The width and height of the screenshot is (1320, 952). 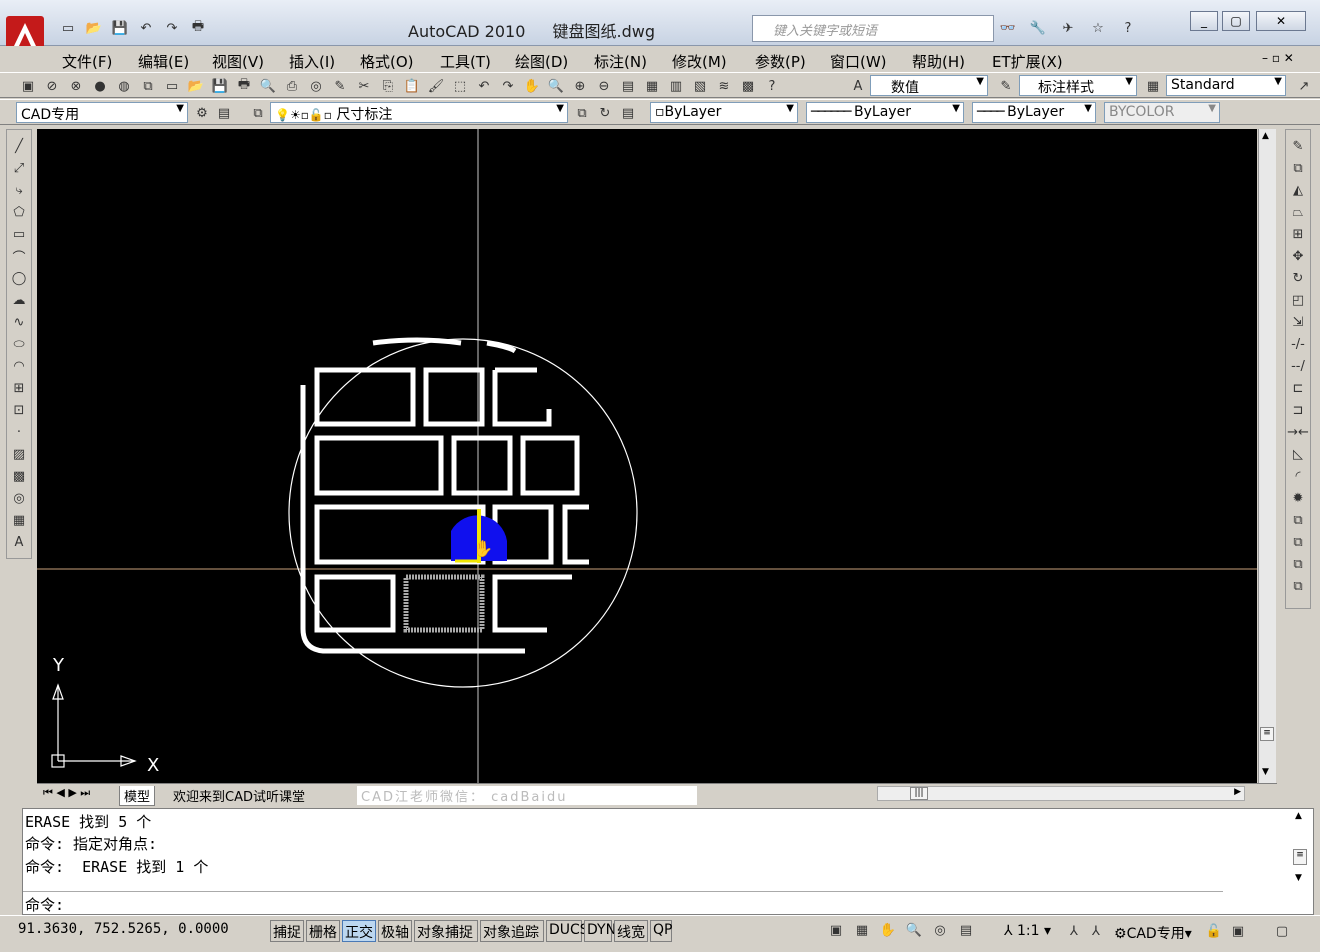 What do you see at coordinates (919, 793) in the screenshot?
I see `hscroll-thumb: |||` at bounding box center [919, 793].